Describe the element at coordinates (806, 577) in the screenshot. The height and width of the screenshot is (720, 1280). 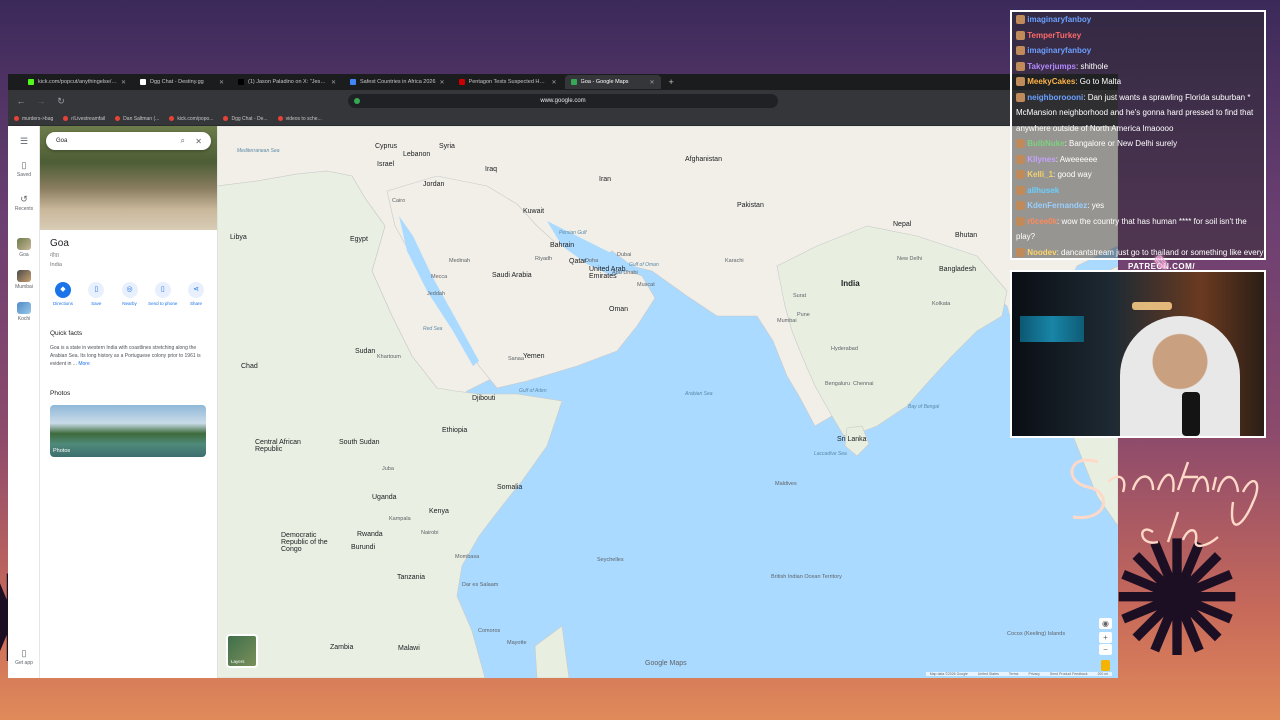
I see `map-label-british-indian-ocean-territory: British Indian Ocean Territory` at that location.